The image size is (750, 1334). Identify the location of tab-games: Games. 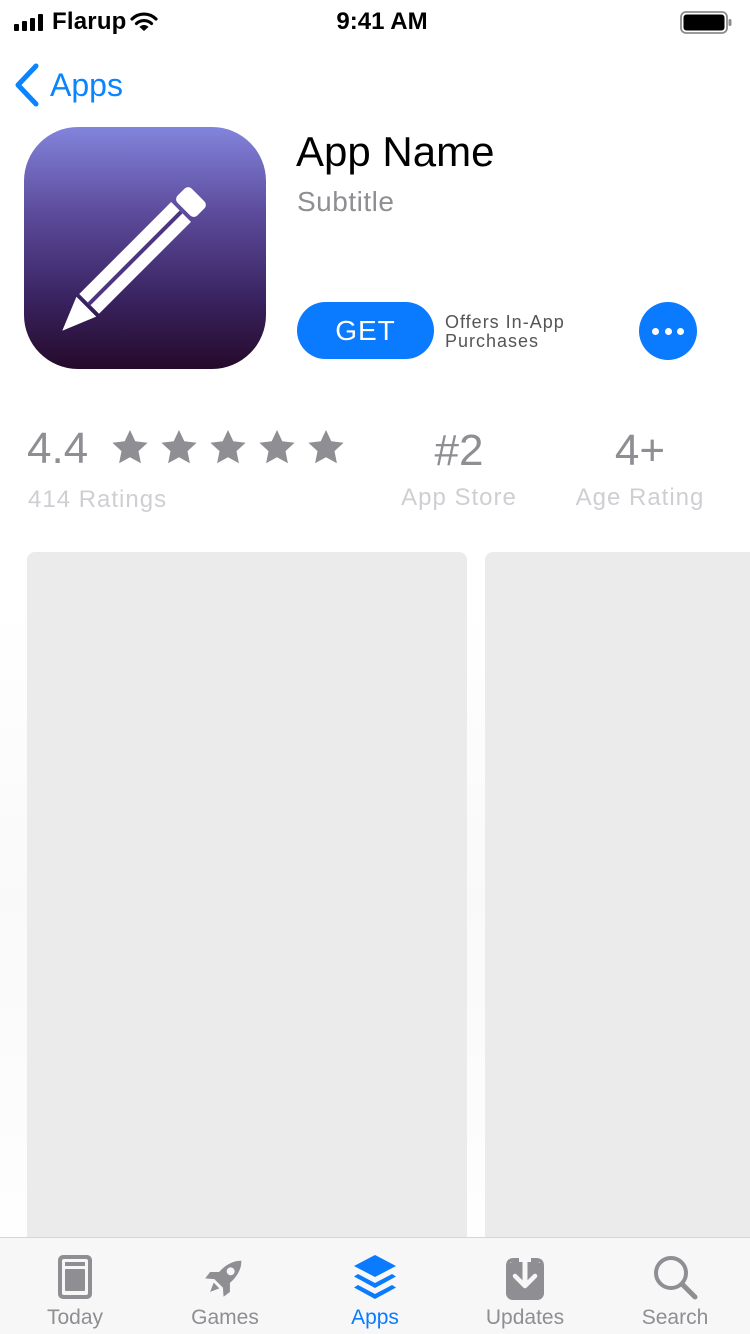
(225, 1286).